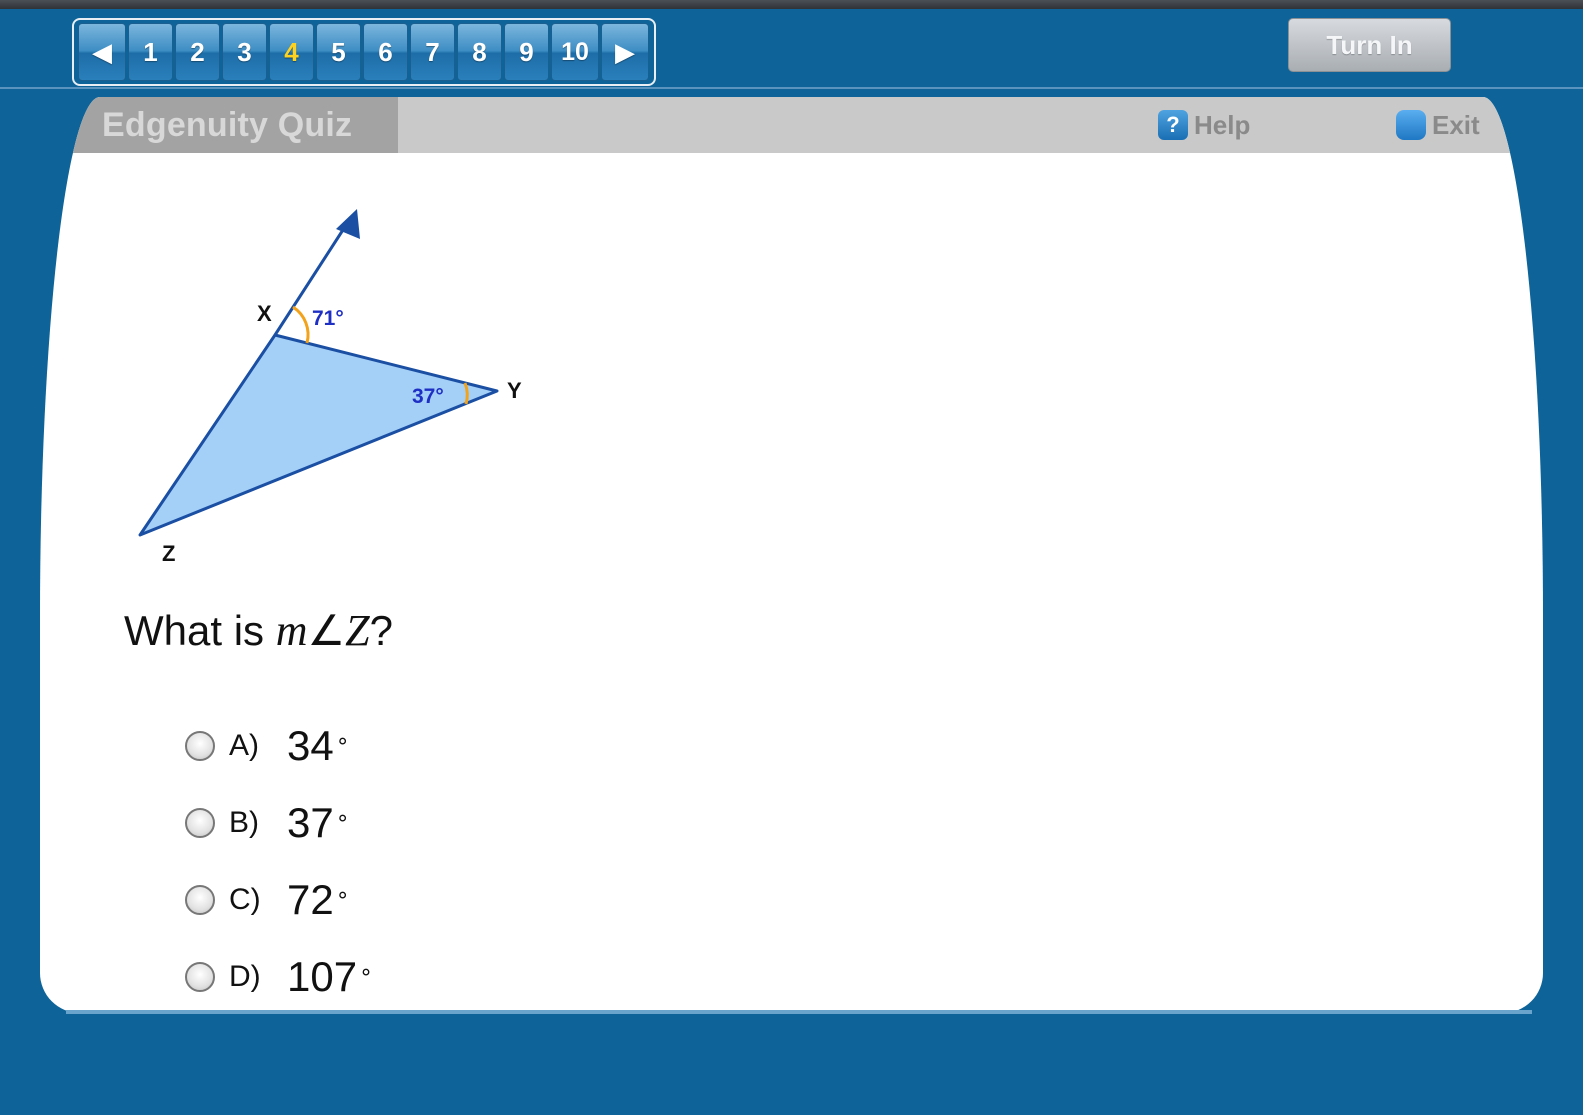 This screenshot has height=1115, width=1583. Describe the element at coordinates (322, 976) in the screenshot. I see `choice-d-number: 107` at that location.